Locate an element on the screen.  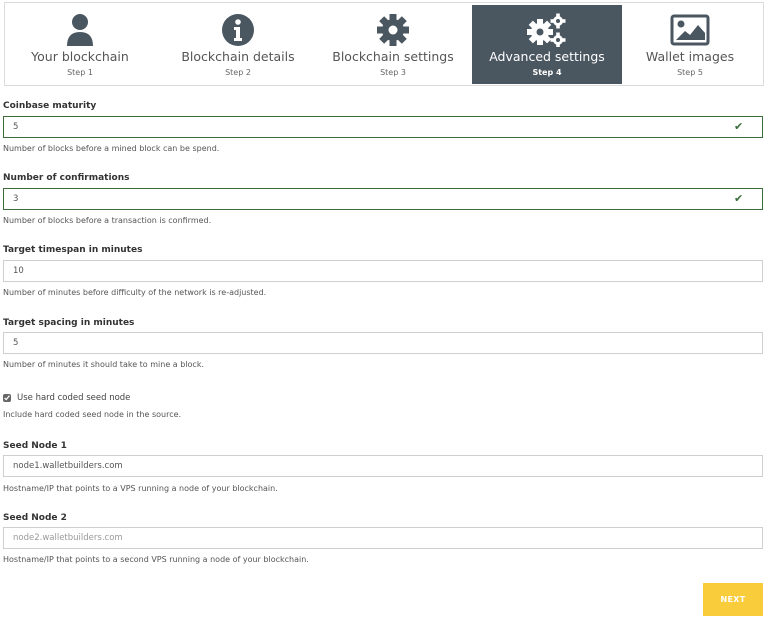
confirmations-input is located at coordinates (383, 199).